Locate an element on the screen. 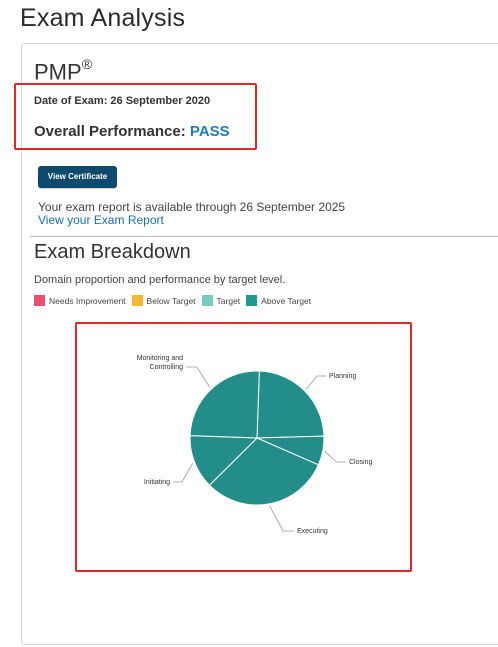 The width and height of the screenshot is (498, 647). slice-label: Planning is located at coordinates (342, 376).